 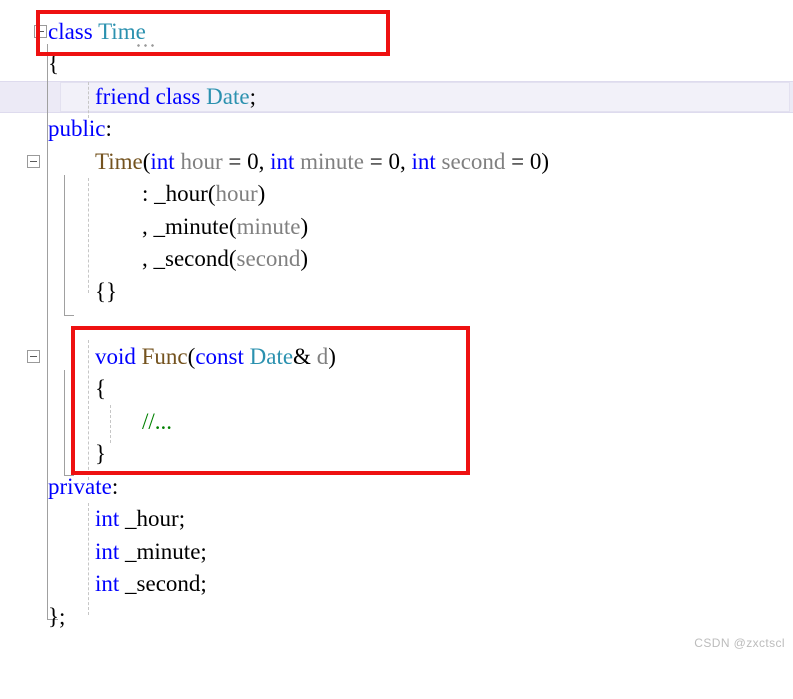 I want to click on code-line-content: int _hour;, so click(x=140, y=519).